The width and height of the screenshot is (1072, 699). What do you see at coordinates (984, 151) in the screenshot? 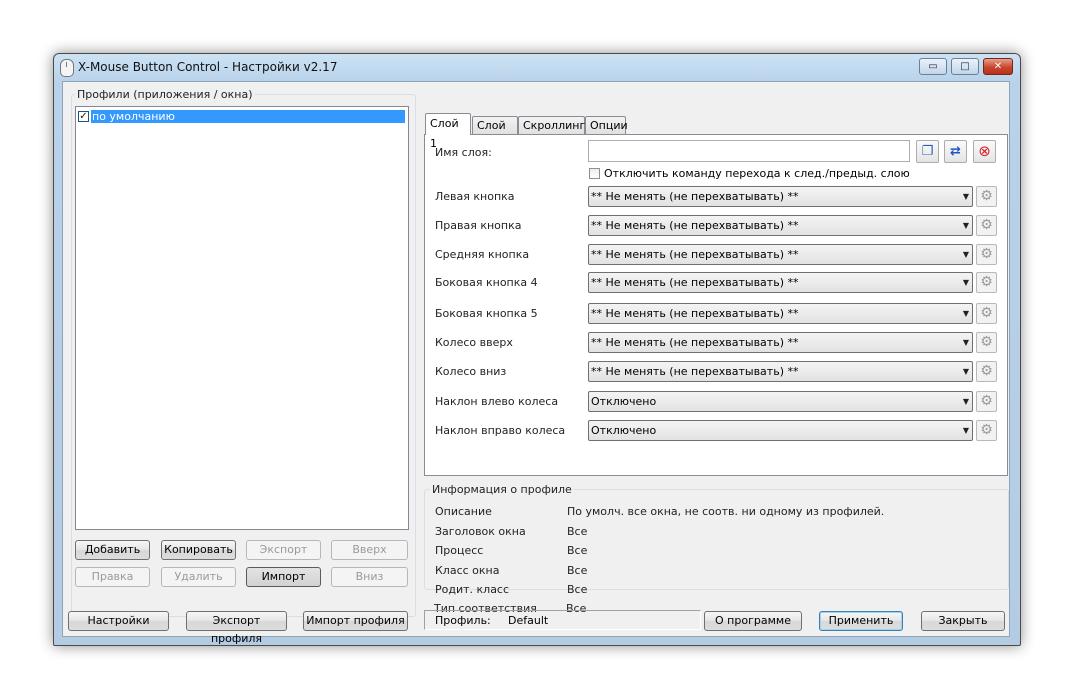
I see `clear-icon: ⊗` at bounding box center [984, 151].